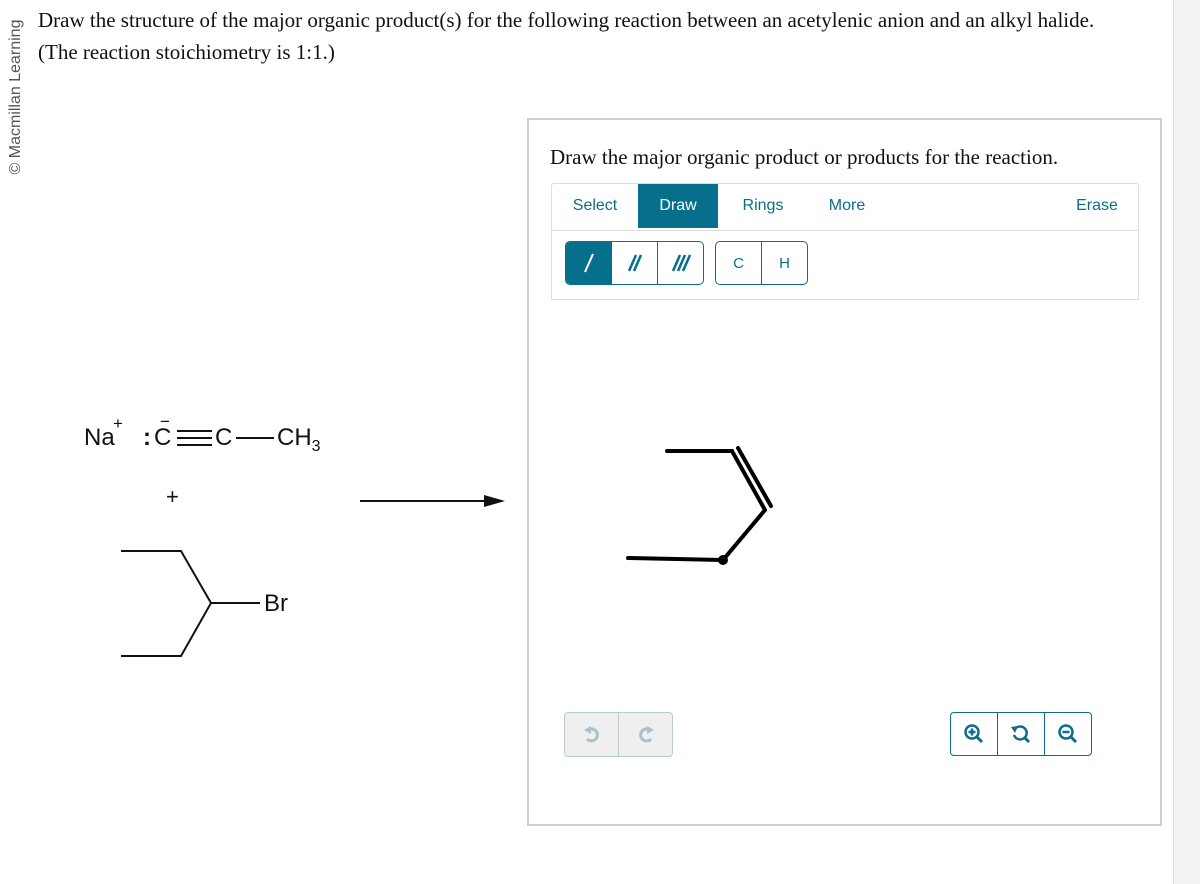 Image resolution: width=1200 pixels, height=884 pixels. I want to click on triple-bond-icon, so click(681, 263).